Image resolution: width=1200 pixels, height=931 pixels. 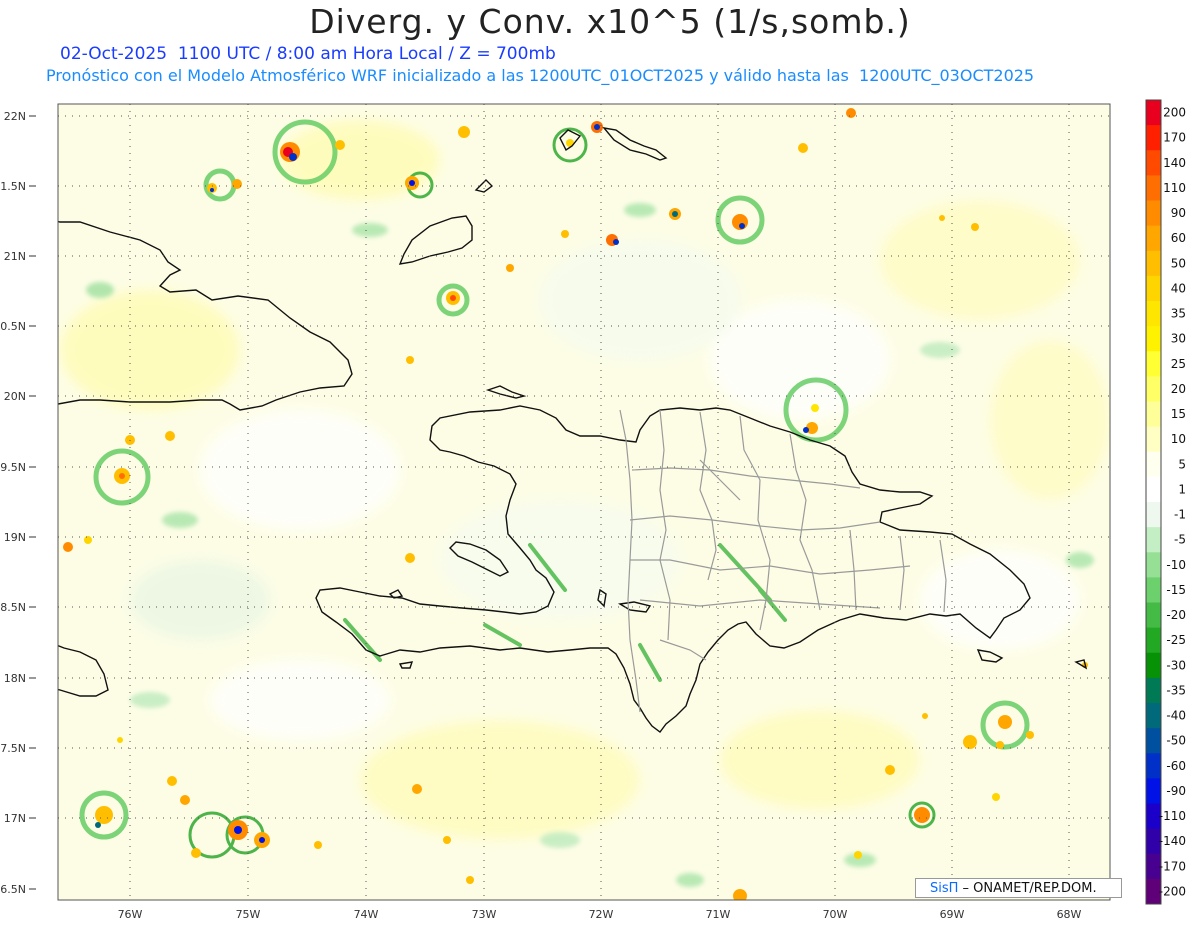 What do you see at coordinates (484, 914) in the screenshot?
I see `lon-label: 73W` at bounding box center [484, 914].